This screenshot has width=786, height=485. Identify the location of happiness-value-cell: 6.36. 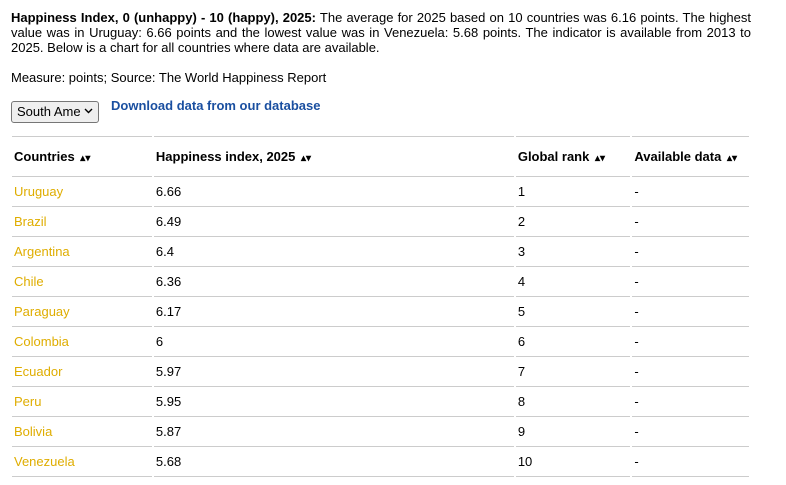
(333, 282).